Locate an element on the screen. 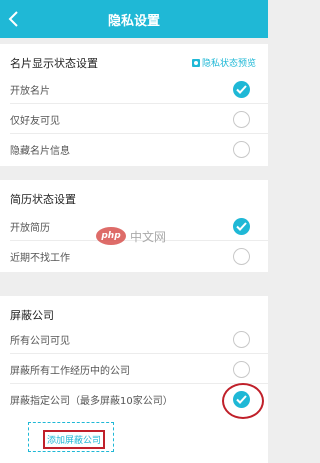 The height and width of the screenshot is (463, 320). option-label: 屏蔽所有工作经历中的公司 is located at coordinates (70, 371).